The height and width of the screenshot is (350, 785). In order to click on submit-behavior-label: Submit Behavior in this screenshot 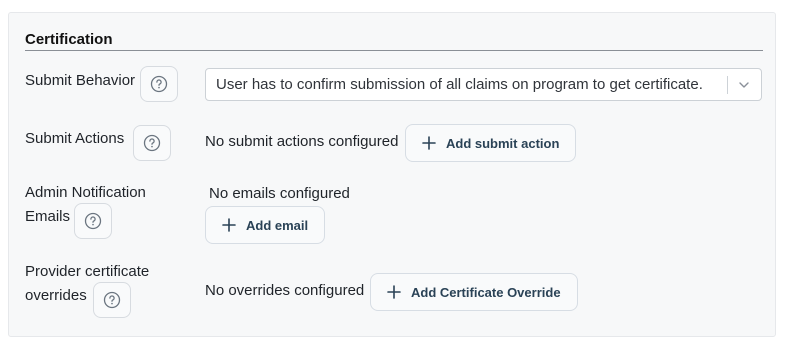, I will do `click(80, 80)`.